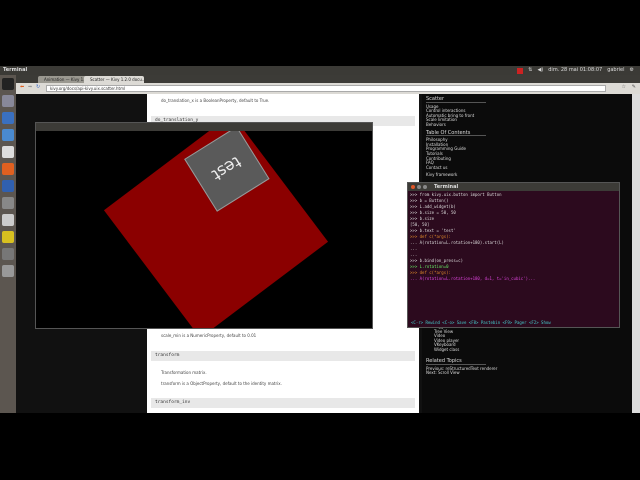  Describe the element at coordinates (8, 101) in the screenshot. I see `files-icon` at that location.